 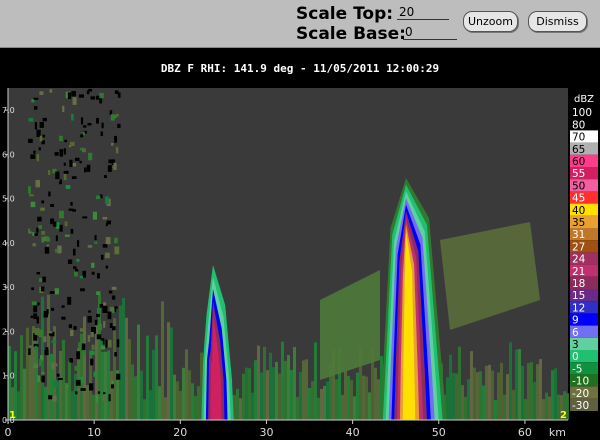 I want to click on y-tick-label: 3.0, so click(x=8, y=287).